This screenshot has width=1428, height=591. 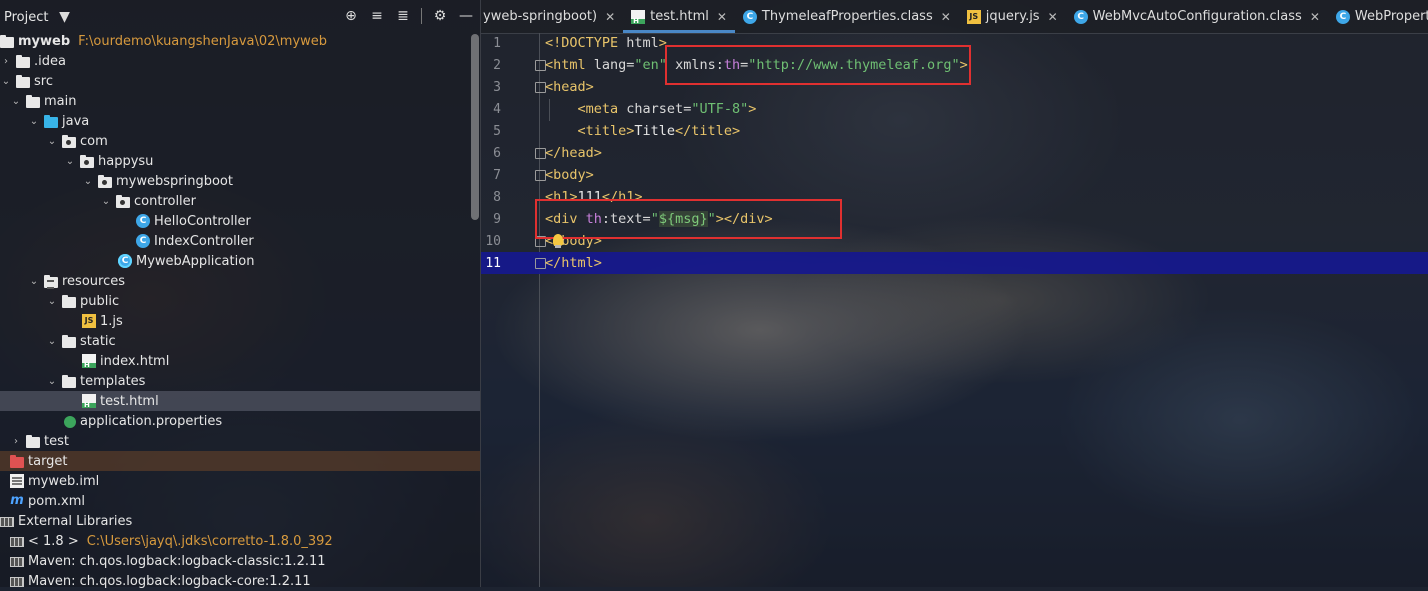 What do you see at coordinates (240, 481) in the screenshot?
I see `tree-item-myweb-iml: myweb.iml` at bounding box center [240, 481].